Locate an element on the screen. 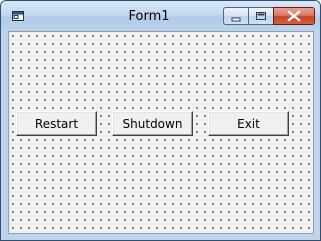 The width and height of the screenshot is (321, 241). title-bar: Form1 is located at coordinates (160, 16).